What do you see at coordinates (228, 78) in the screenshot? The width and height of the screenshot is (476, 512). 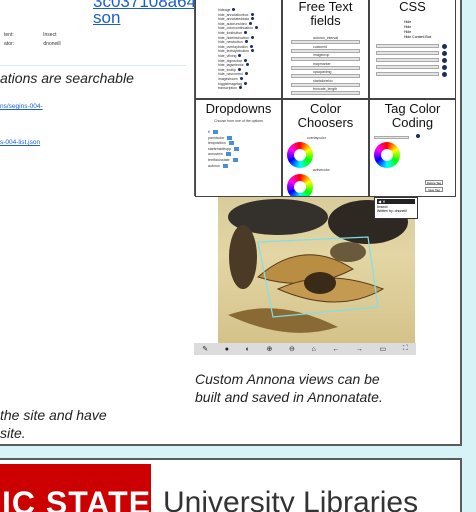 I see `list-item-label: imageshown` at bounding box center [228, 78].